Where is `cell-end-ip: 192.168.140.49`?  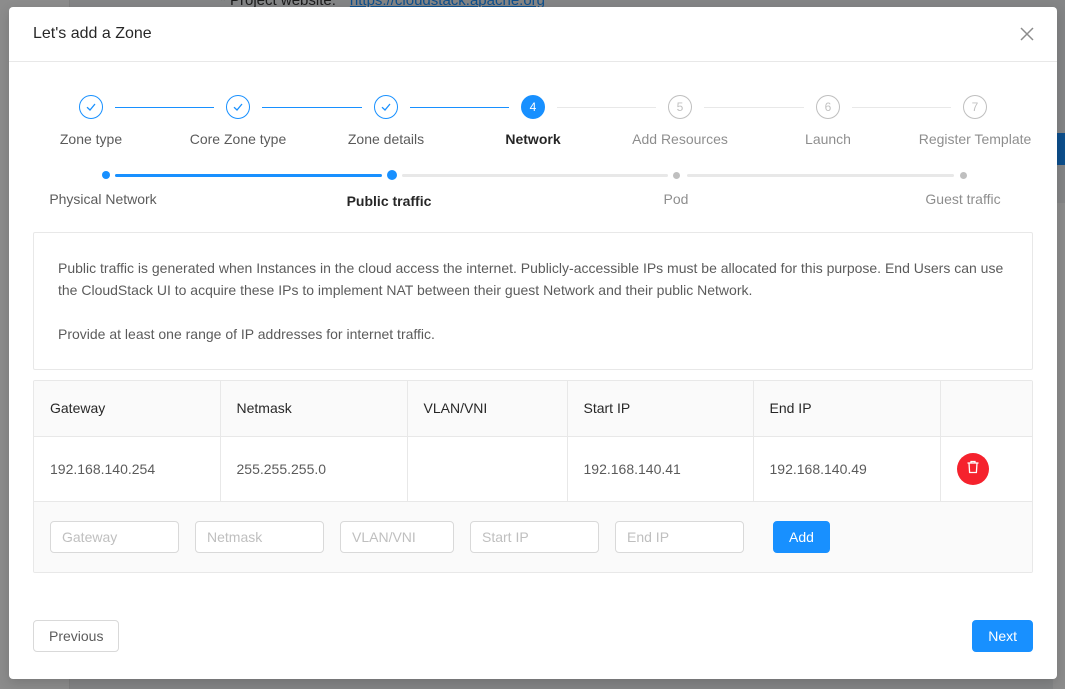 cell-end-ip: 192.168.140.49 is located at coordinates (847, 468).